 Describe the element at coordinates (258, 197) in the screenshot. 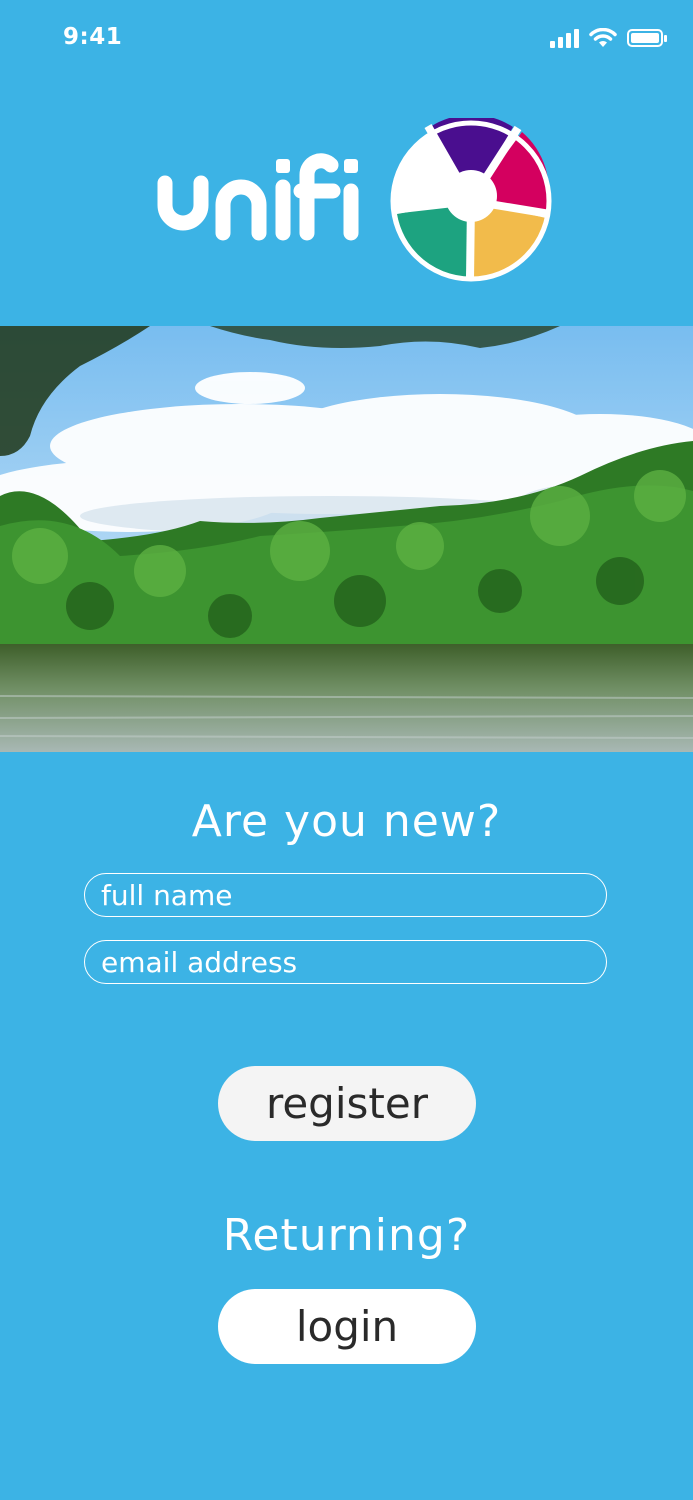

I see `unifi-wordmark` at that location.